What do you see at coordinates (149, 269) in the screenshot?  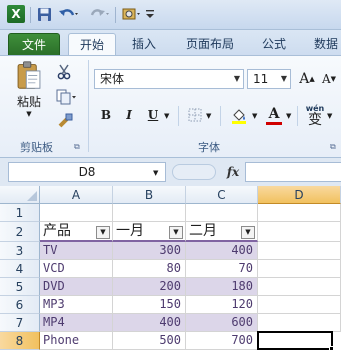 I see `table-cell: 80` at bounding box center [149, 269].